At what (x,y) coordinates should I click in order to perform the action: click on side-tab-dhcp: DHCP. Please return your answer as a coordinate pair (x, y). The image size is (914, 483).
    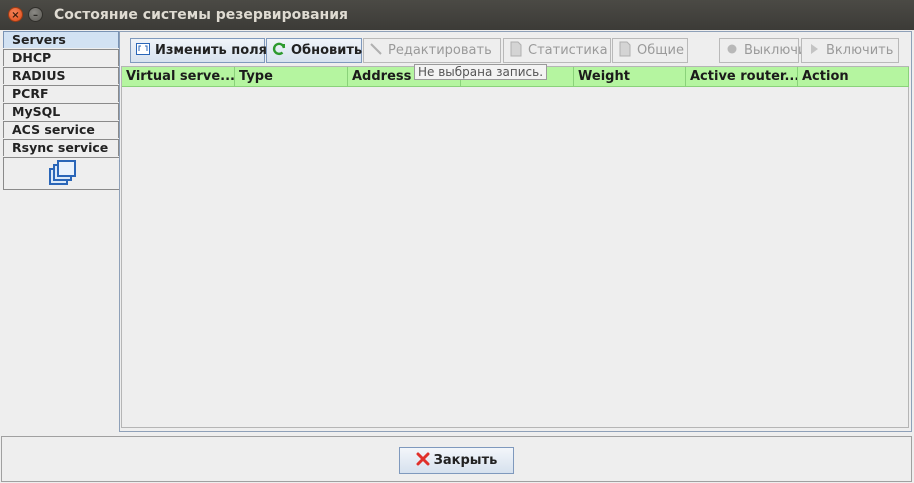
    Looking at the image, I should click on (61, 57).